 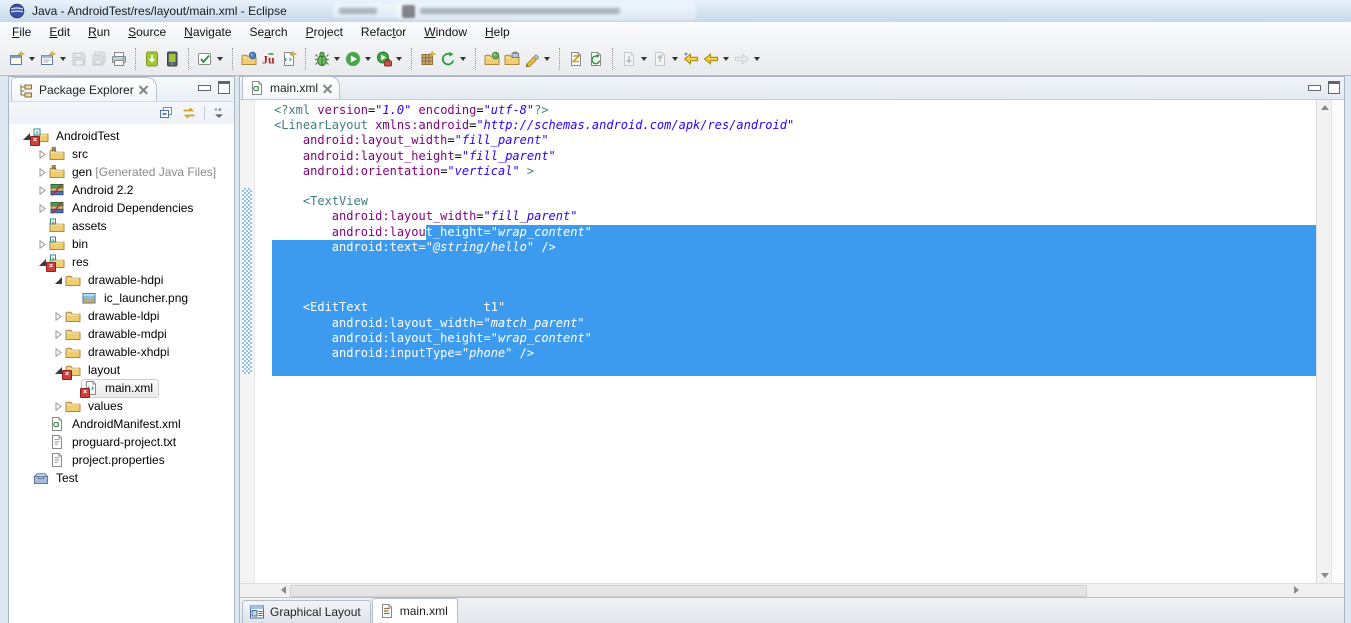 I want to click on tree-item-drawable-mdpi: drawable-mdpi, so click(x=121, y=334).